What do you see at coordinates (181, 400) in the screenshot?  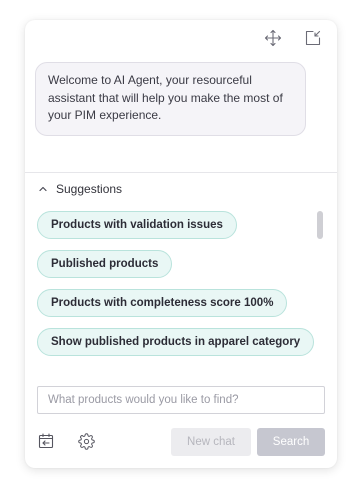 I see `search-input` at bounding box center [181, 400].